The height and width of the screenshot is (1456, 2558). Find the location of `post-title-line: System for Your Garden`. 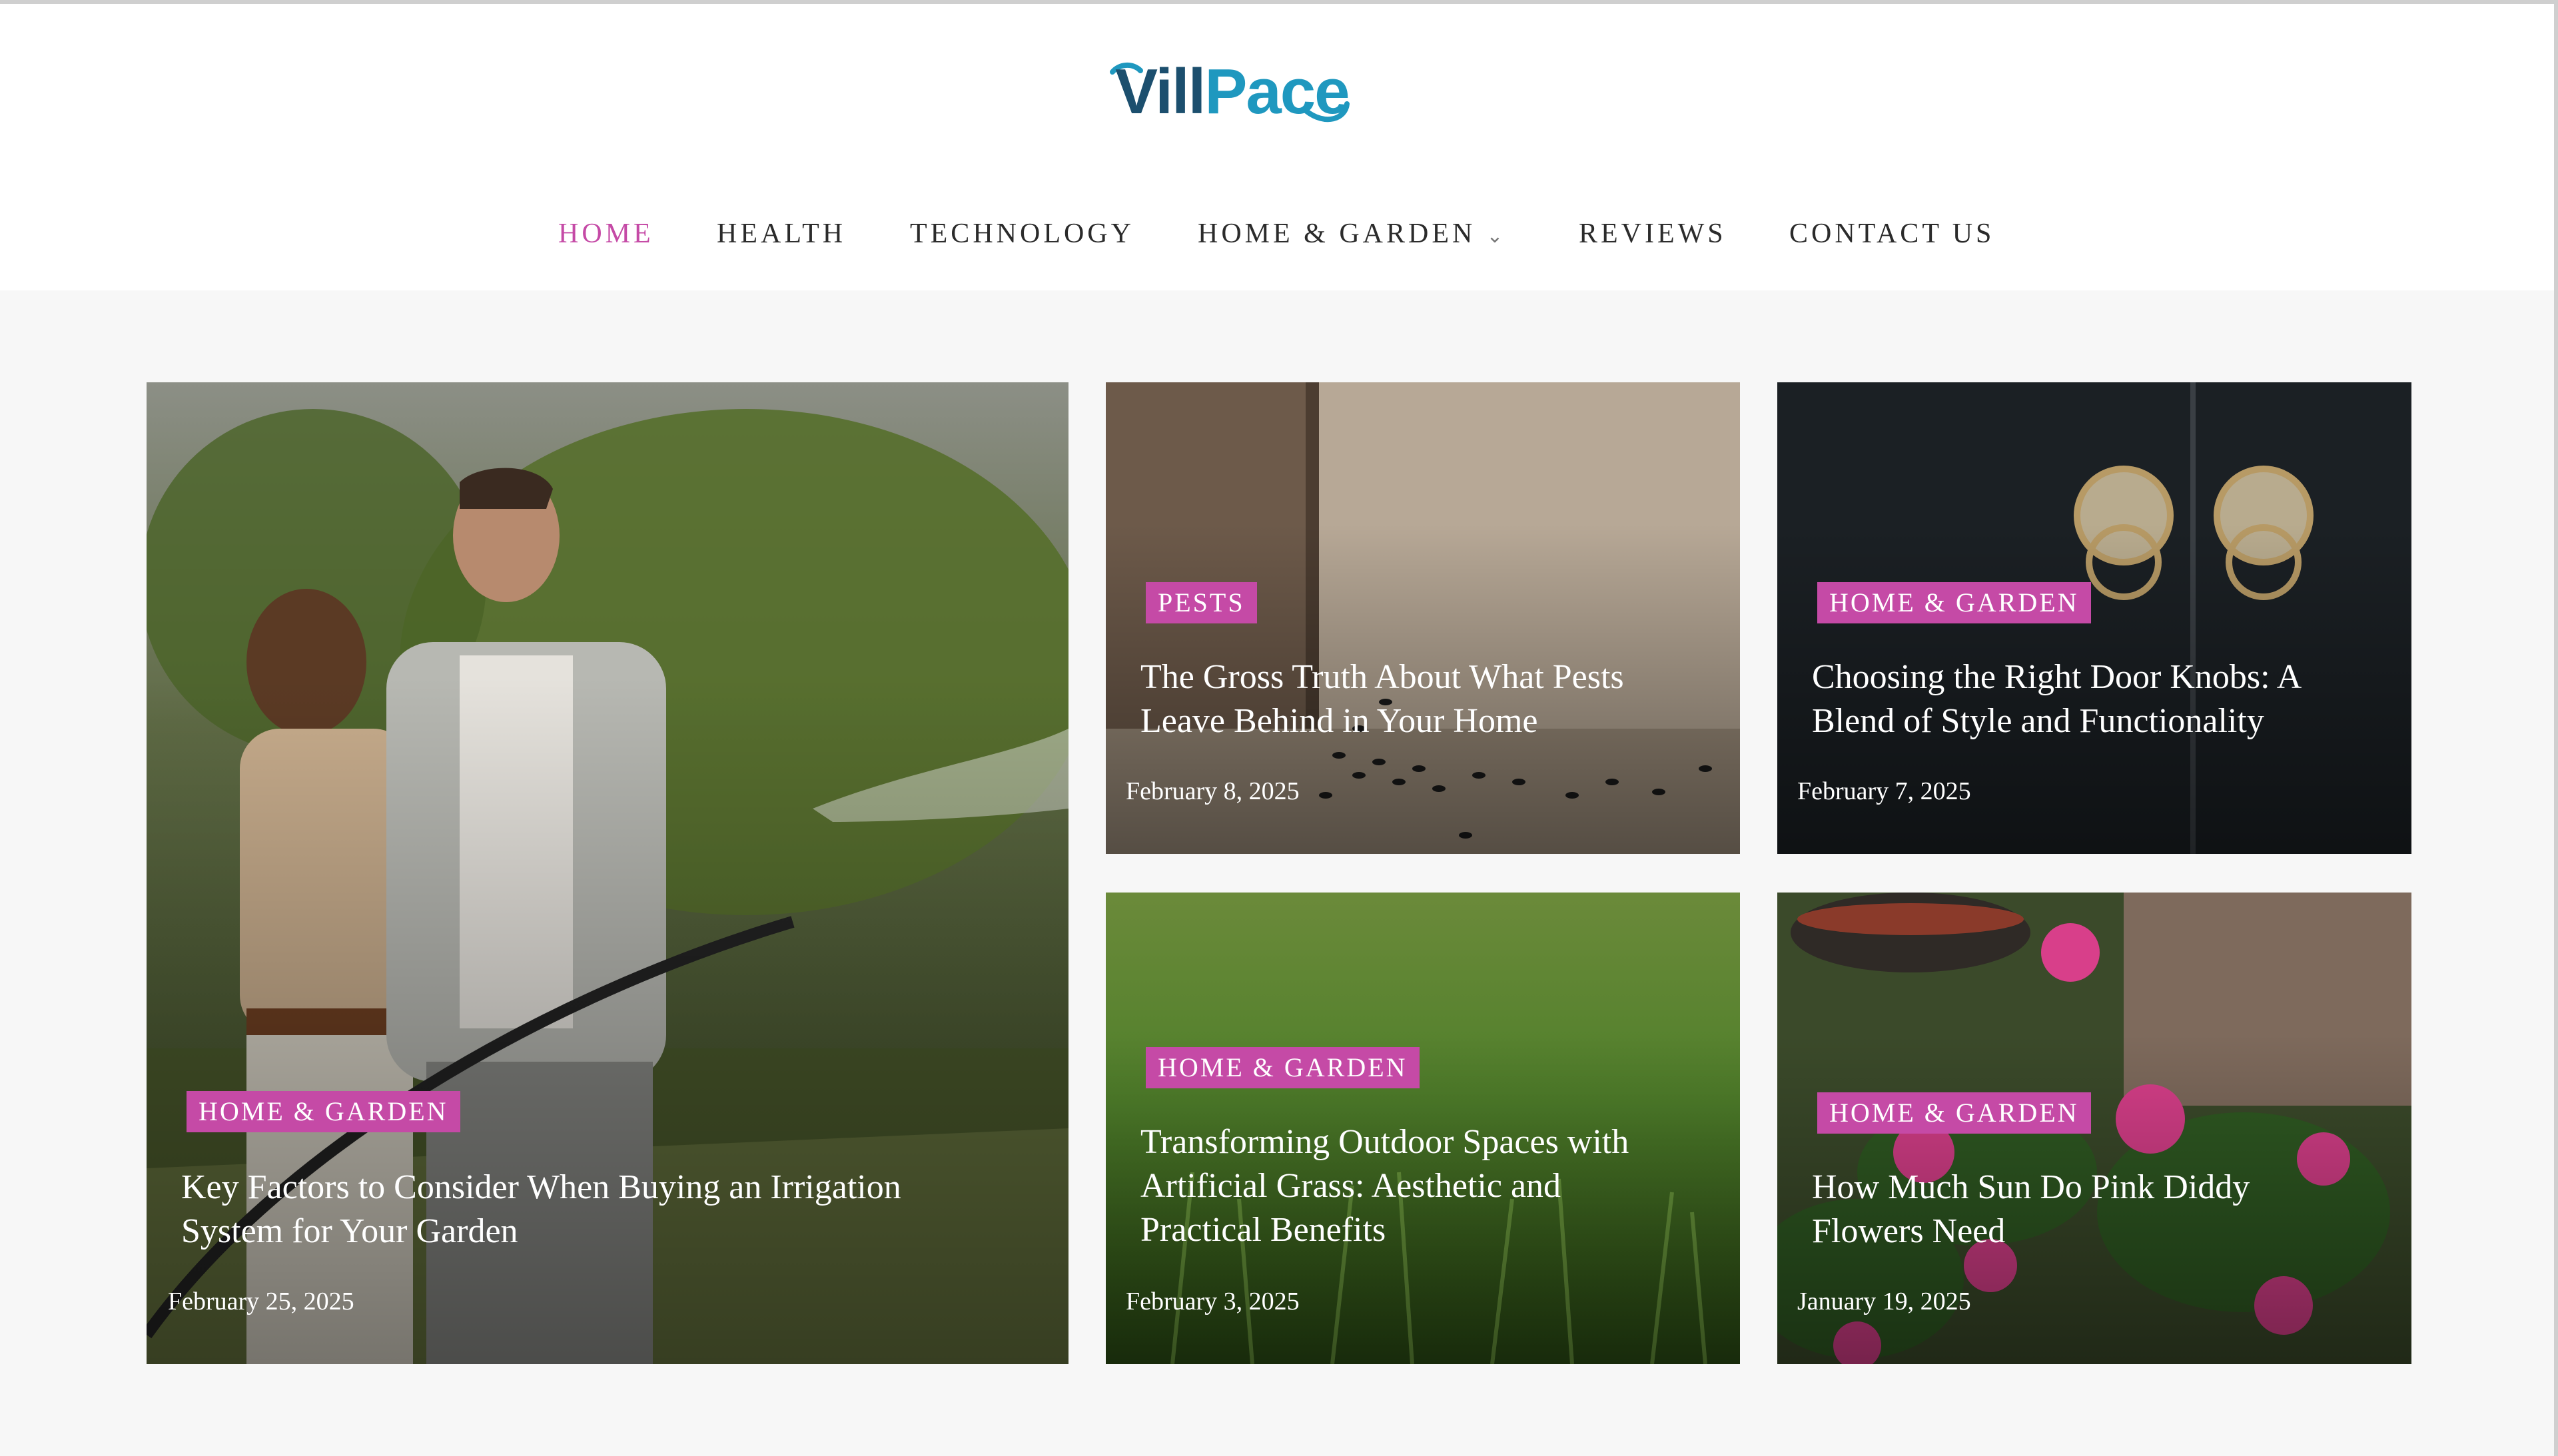

post-title-line: System for Your Garden is located at coordinates (349, 1231).